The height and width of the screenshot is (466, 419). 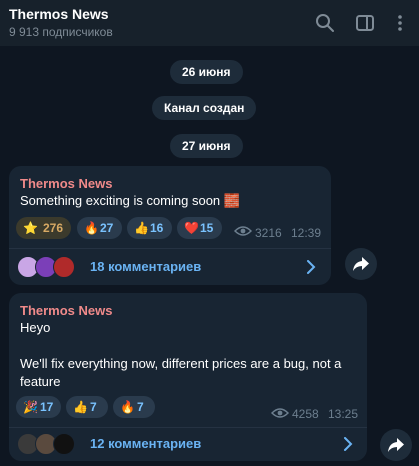 I want to click on message-time: 13:25, so click(x=343, y=414).